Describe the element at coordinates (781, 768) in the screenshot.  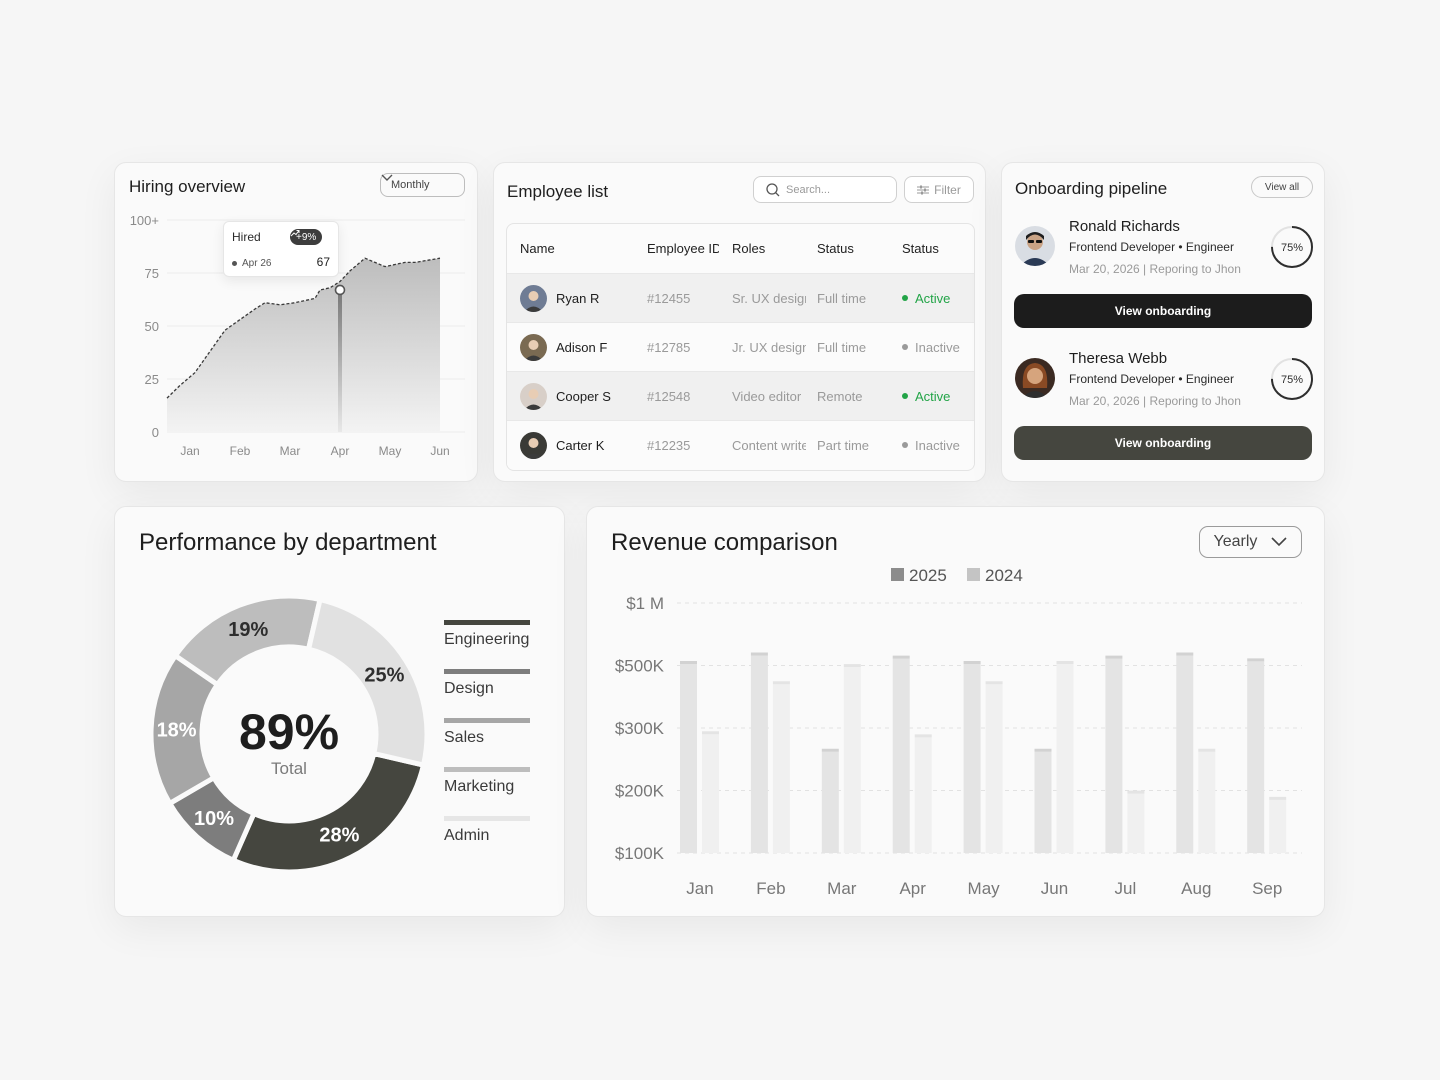
I see `bar-2024-feb` at that location.